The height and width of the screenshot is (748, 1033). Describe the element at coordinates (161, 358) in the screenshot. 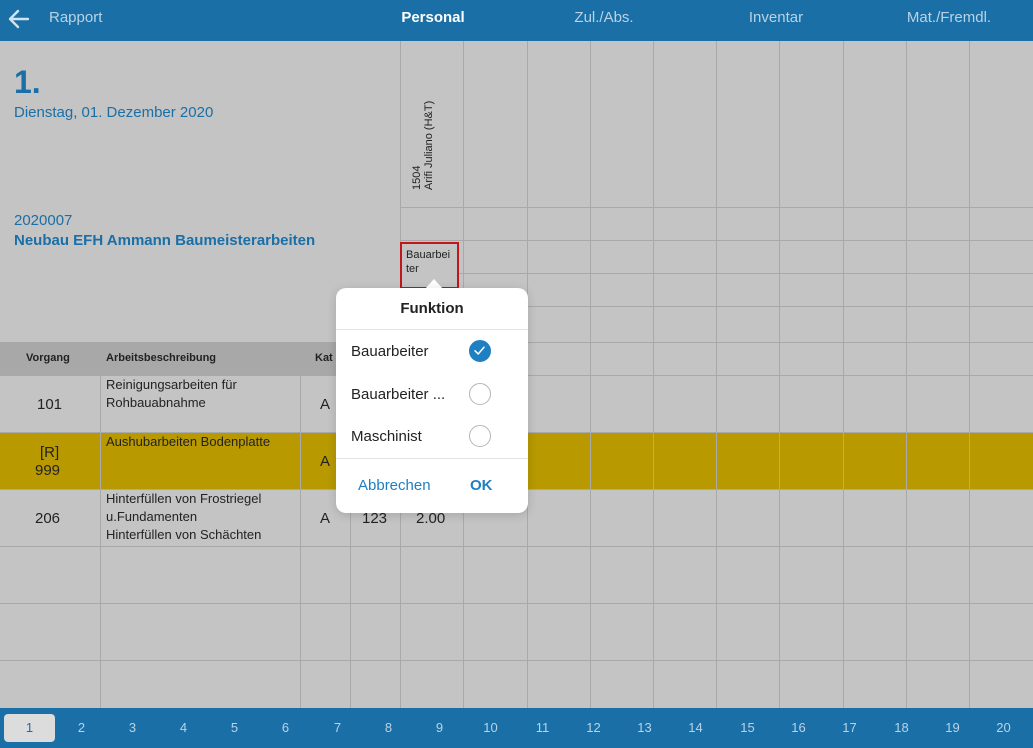

I see `header-arbeitsbeschreibung: Arbeitsbeschreibung` at that location.